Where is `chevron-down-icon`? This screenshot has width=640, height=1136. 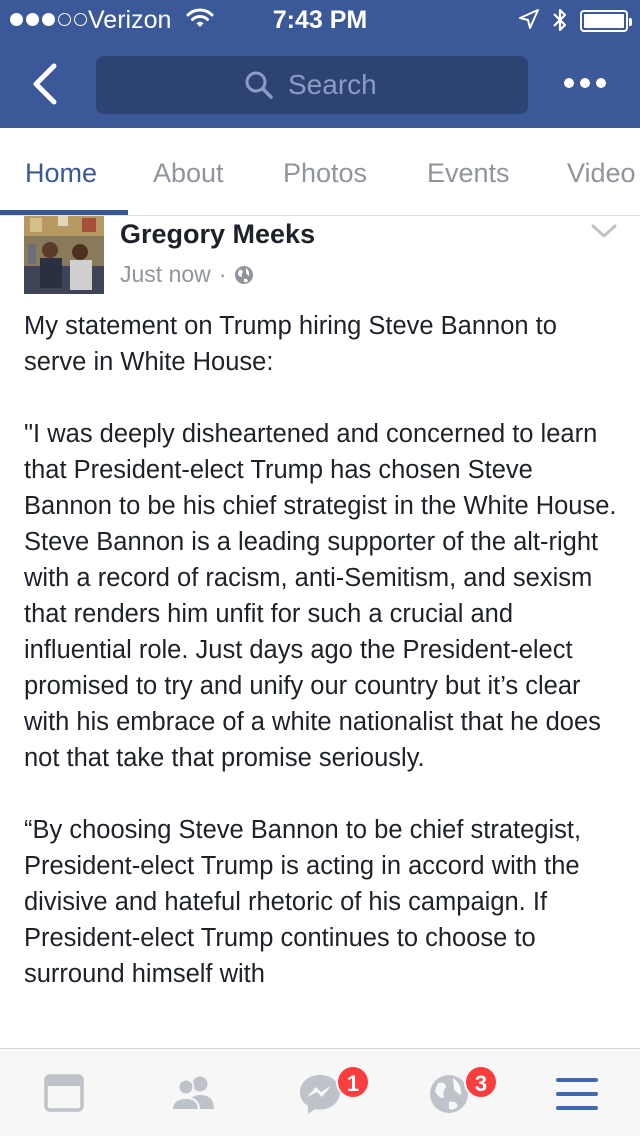
chevron-down-icon is located at coordinates (604, 231).